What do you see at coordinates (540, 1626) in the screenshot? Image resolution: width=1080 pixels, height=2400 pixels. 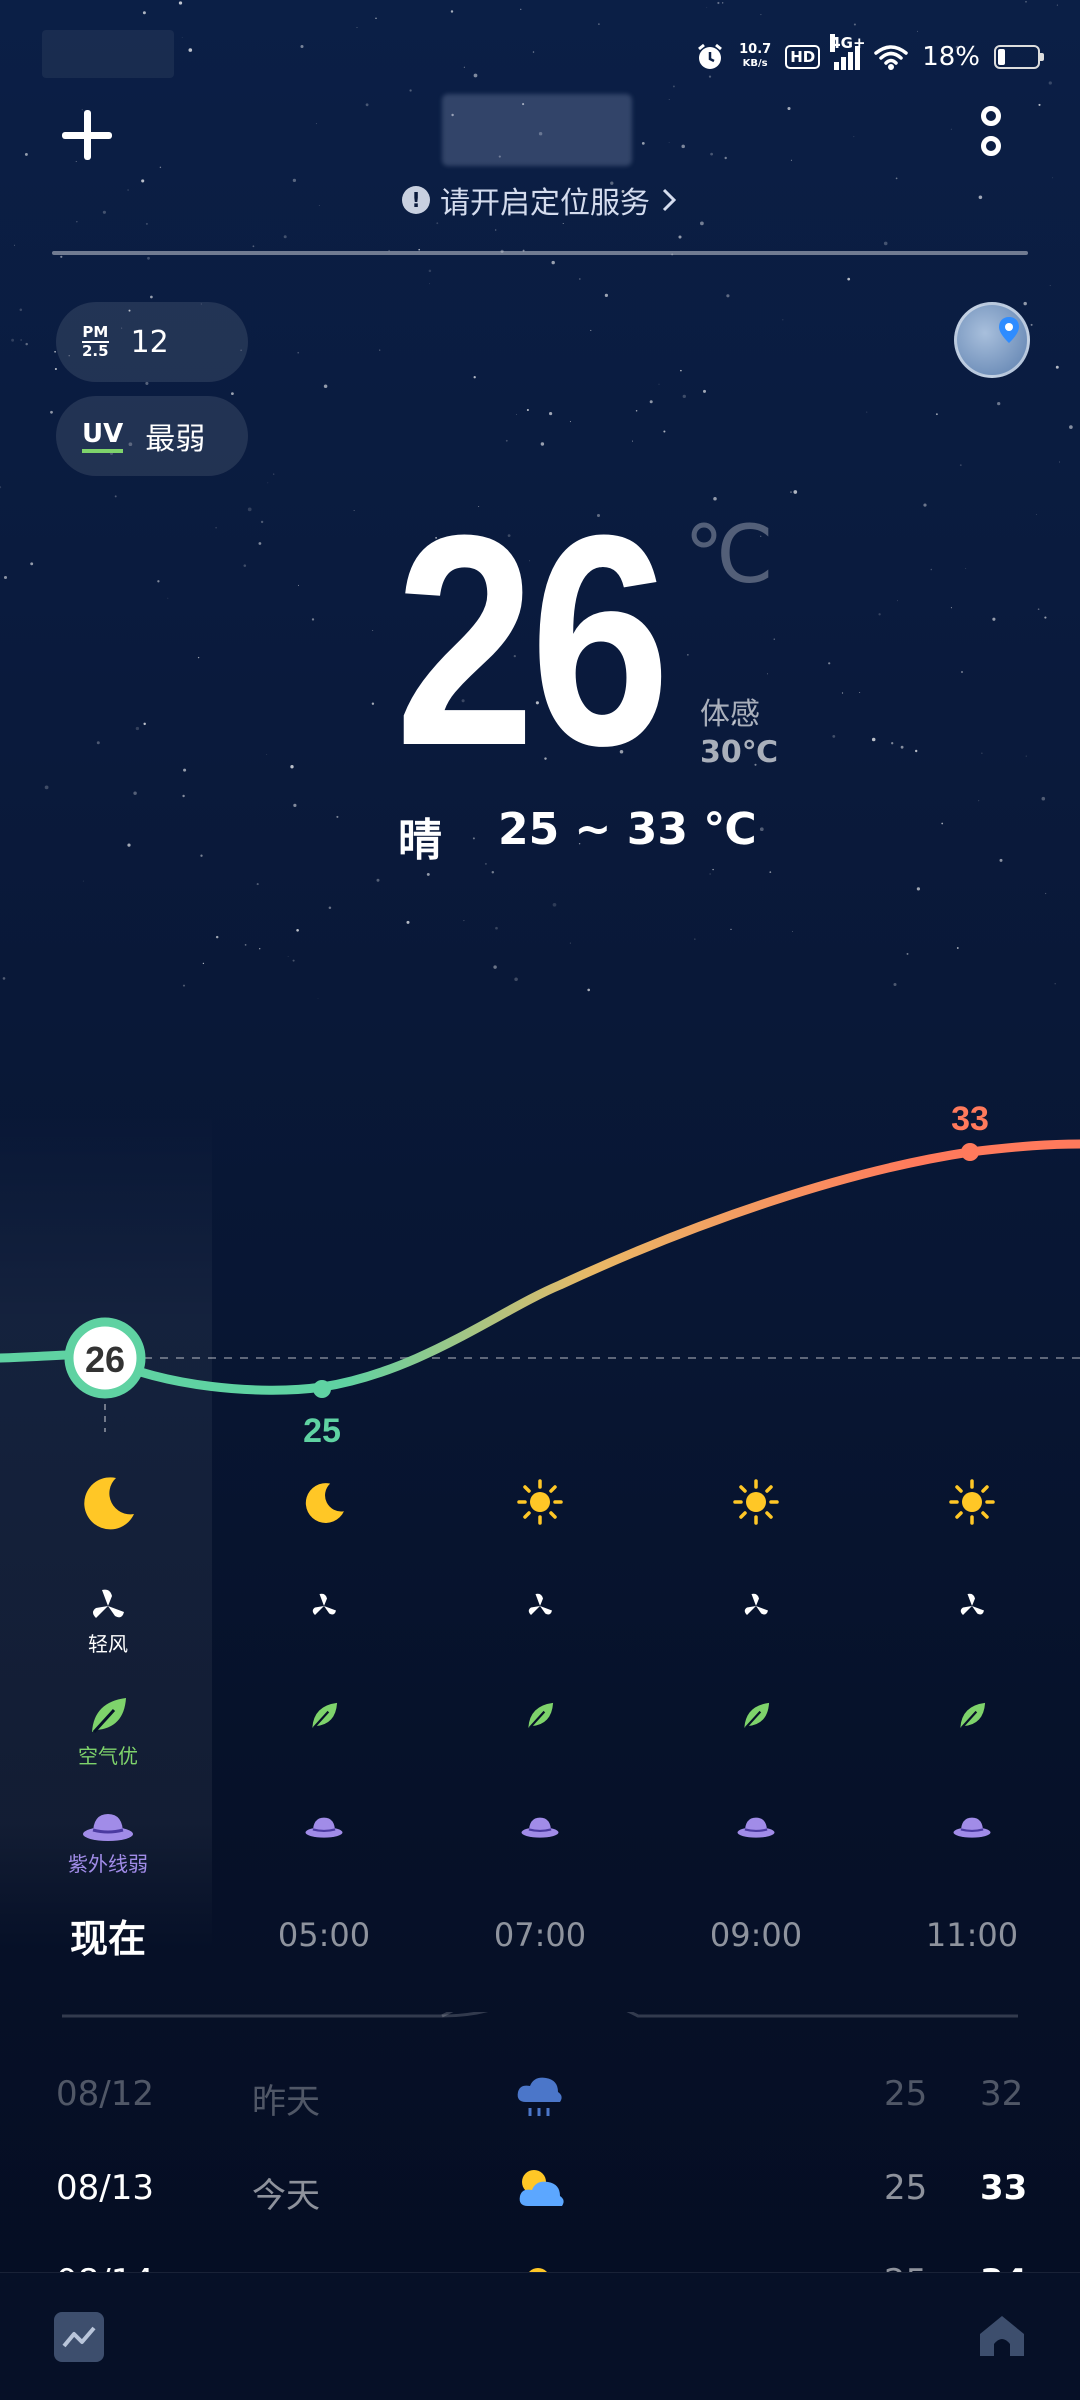 I see `hourly-wind-row: 轻风` at bounding box center [540, 1626].